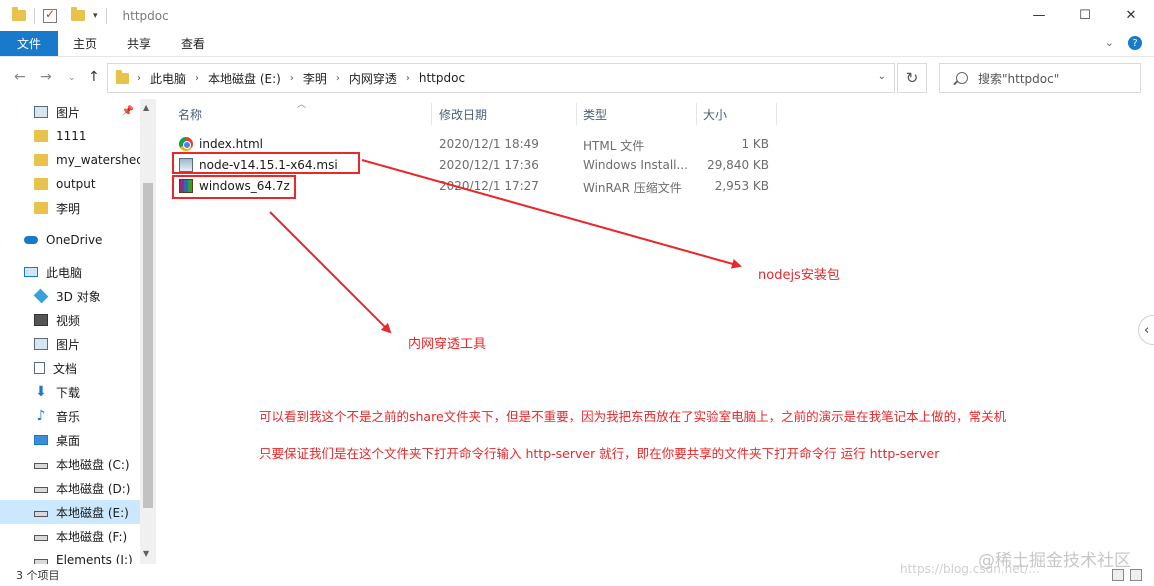 Image resolution: width=1154 pixels, height=586 pixels. I want to click on arrow-to-tool-label, so click(330, 272).